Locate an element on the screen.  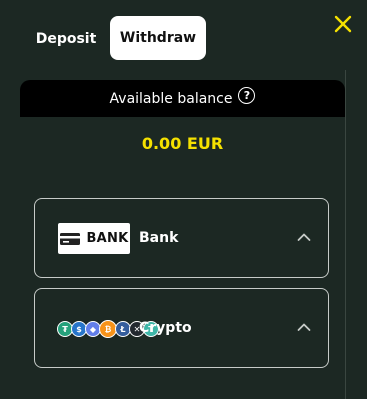
tab-withdraw: Withdraw is located at coordinates (158, 38).